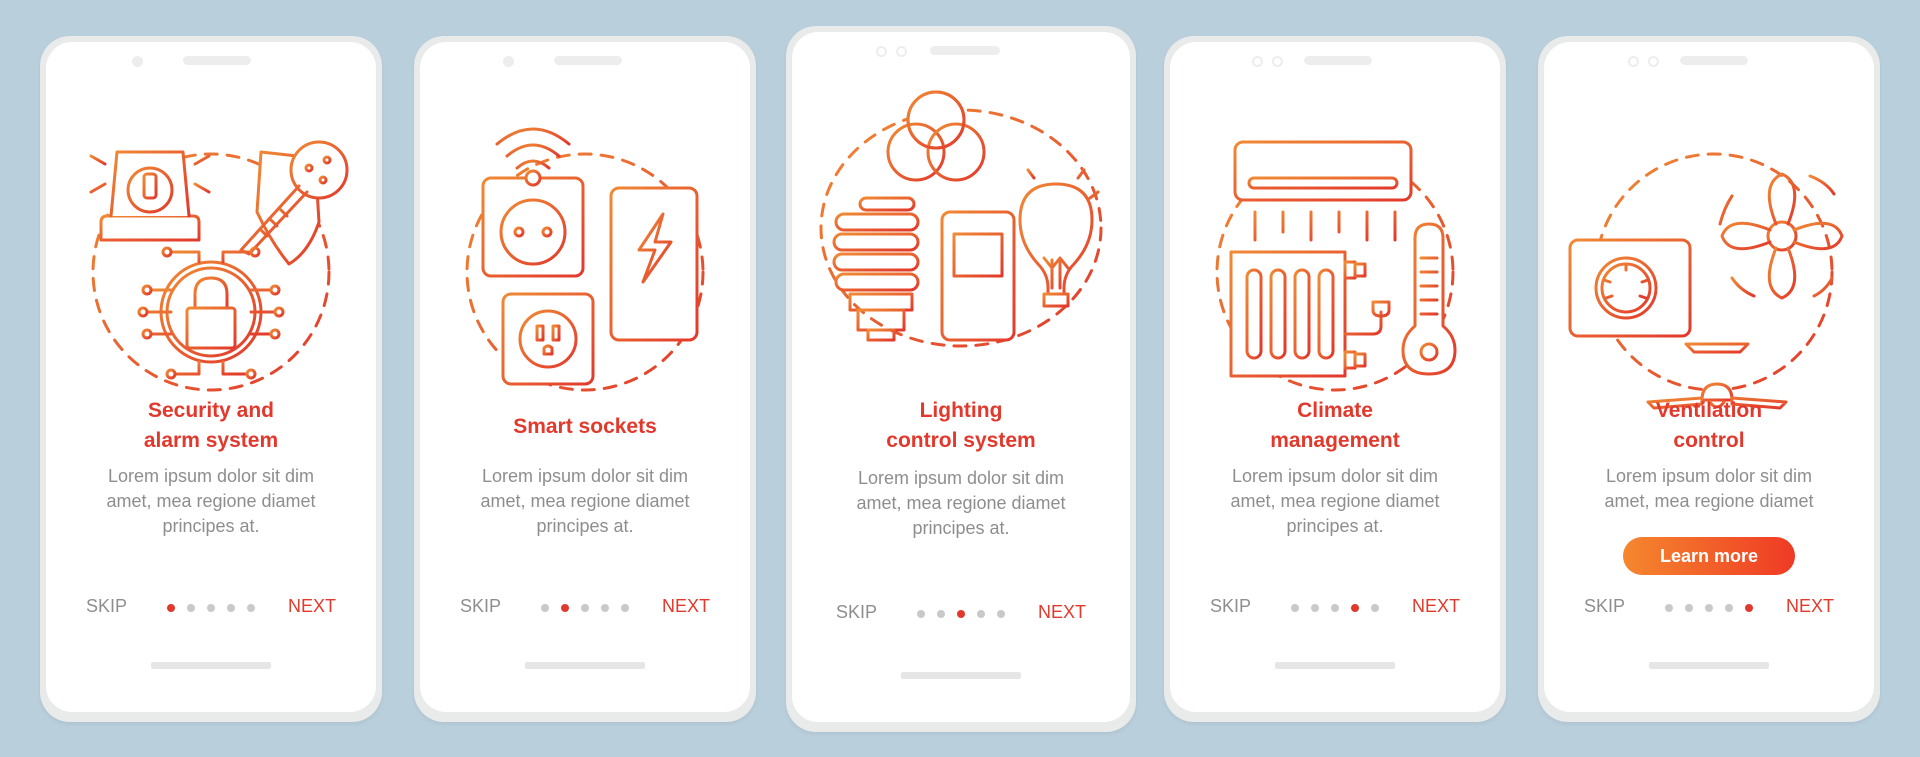 This screenshot has height=757, width=1920. What do you see at coordinates (294, 203) in the screenshot?
I see `shield-key-icon` at bounding box center [294, 203].